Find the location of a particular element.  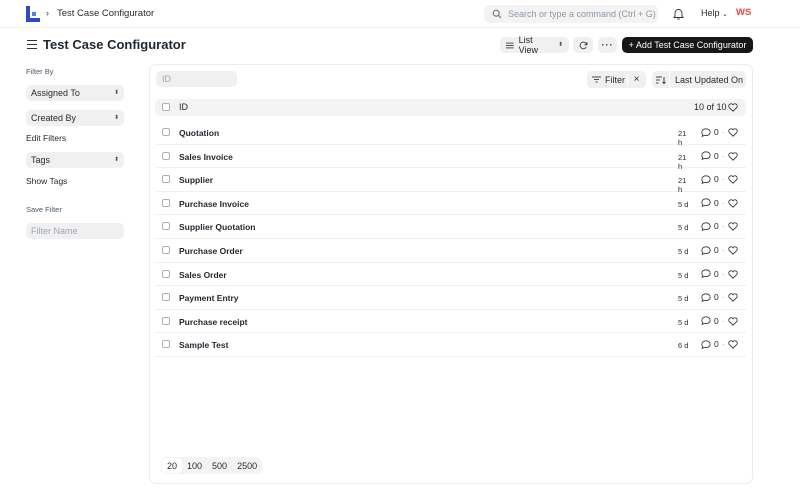

avatar: WS is located at coordinates (743, 12).